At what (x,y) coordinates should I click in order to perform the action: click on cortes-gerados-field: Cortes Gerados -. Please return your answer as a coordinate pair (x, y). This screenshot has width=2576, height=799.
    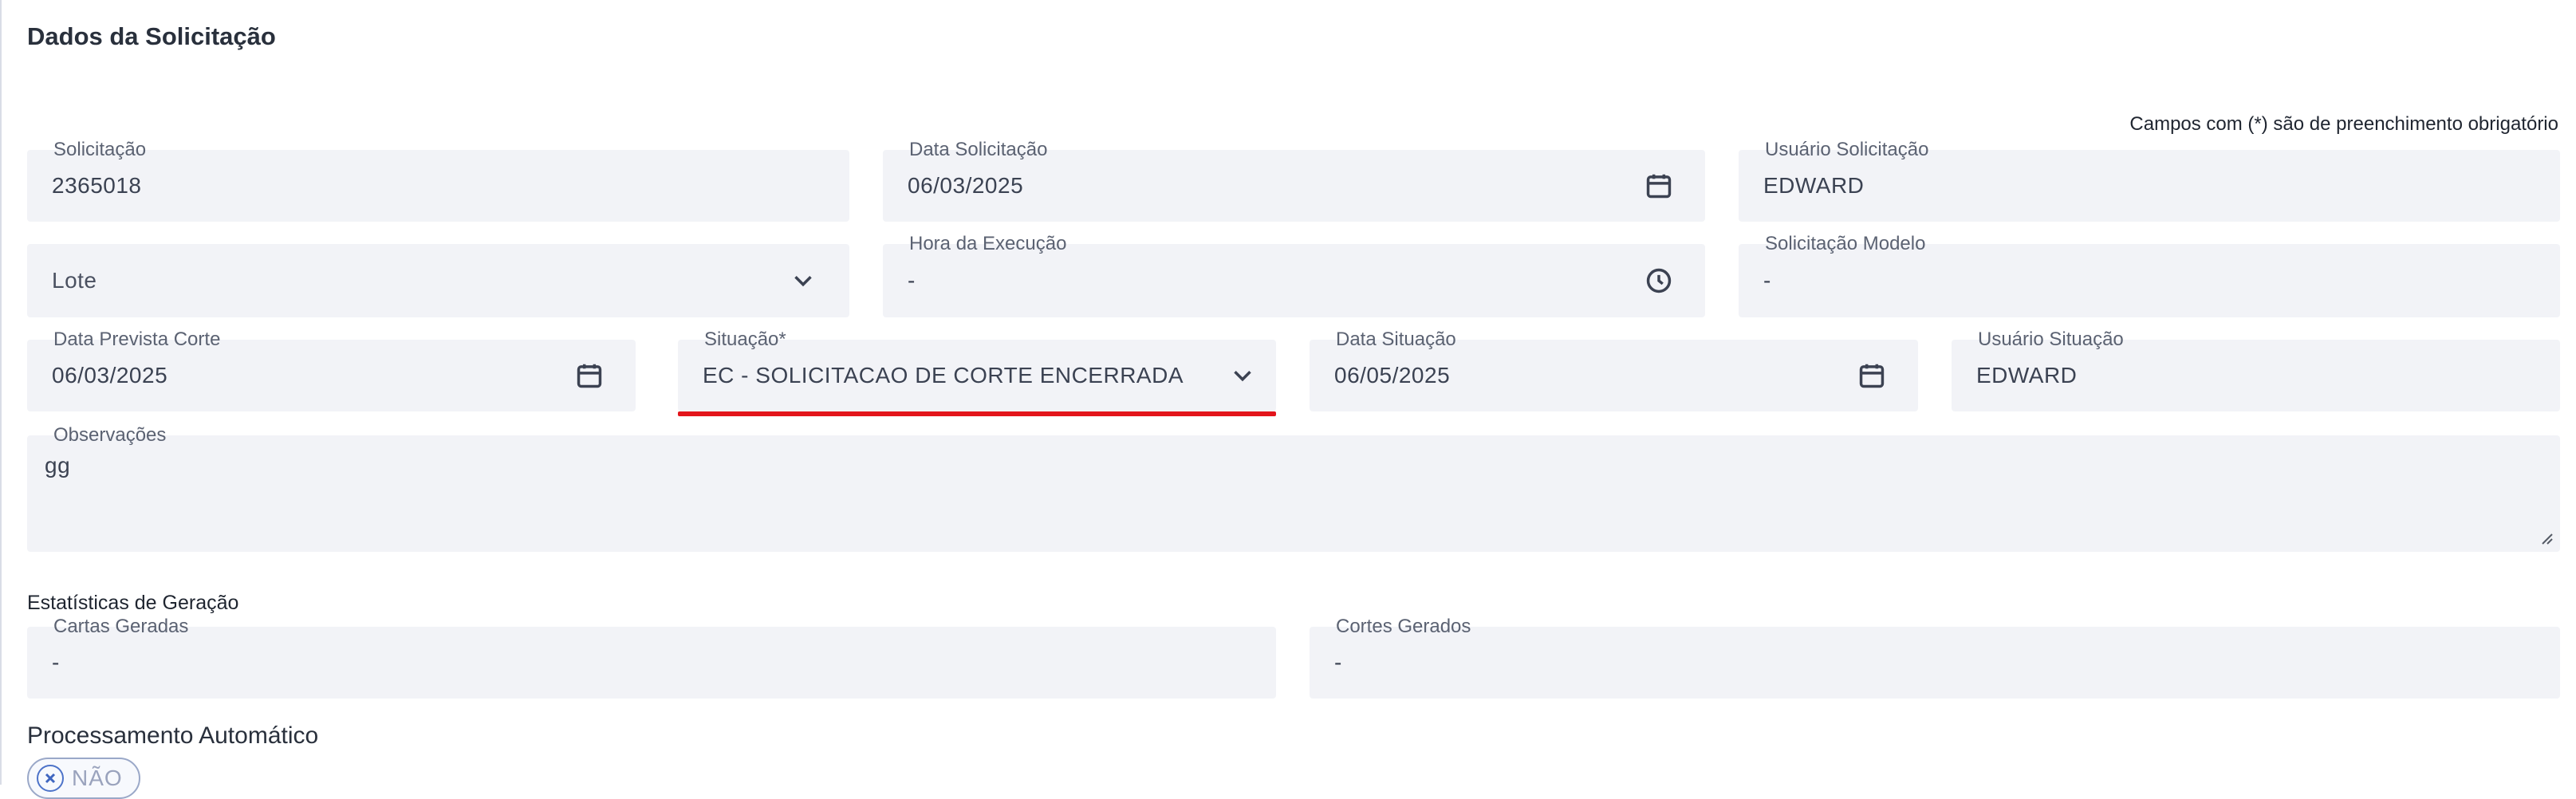
    Looking at the image, I should click on (1935, 657).